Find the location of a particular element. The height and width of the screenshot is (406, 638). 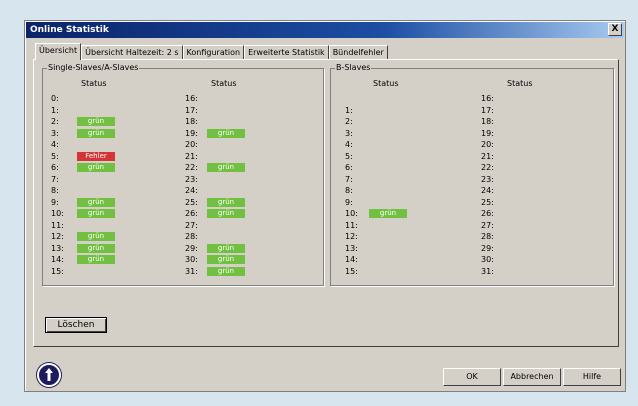

slave-row: 21: is located at coordinates (513, 157).